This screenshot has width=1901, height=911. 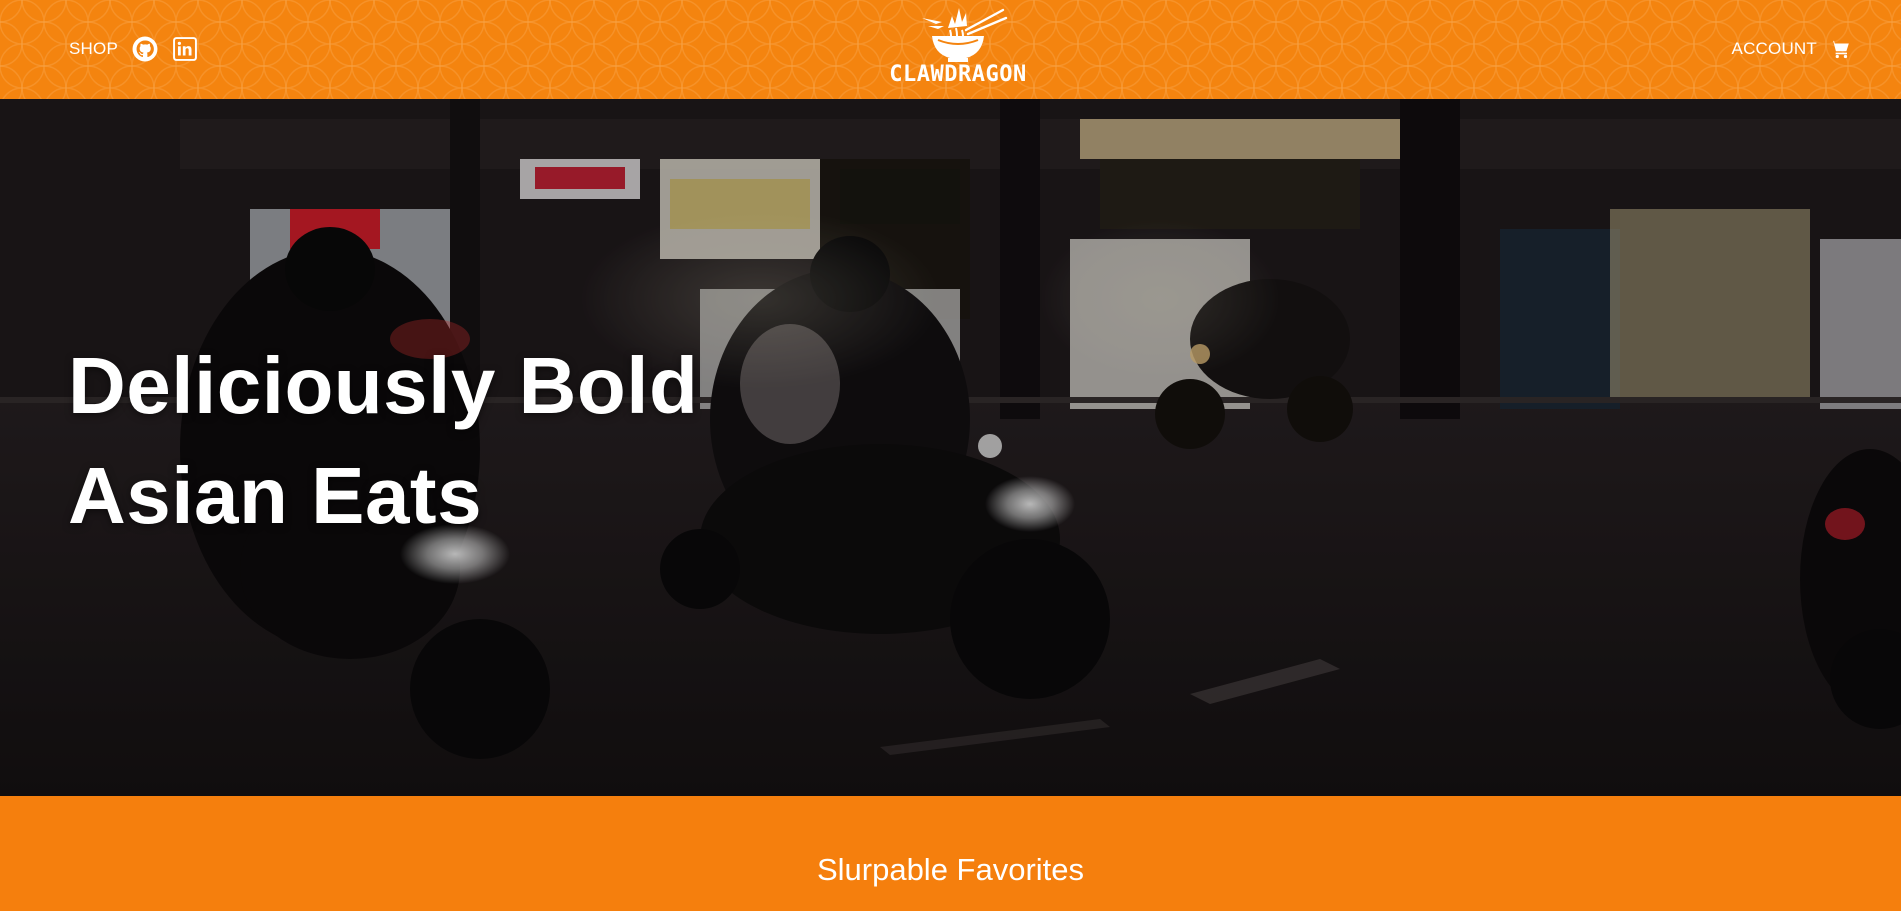 I want to click on hero-title-line1: Deliciously Bold, so click(x=383, y=385).